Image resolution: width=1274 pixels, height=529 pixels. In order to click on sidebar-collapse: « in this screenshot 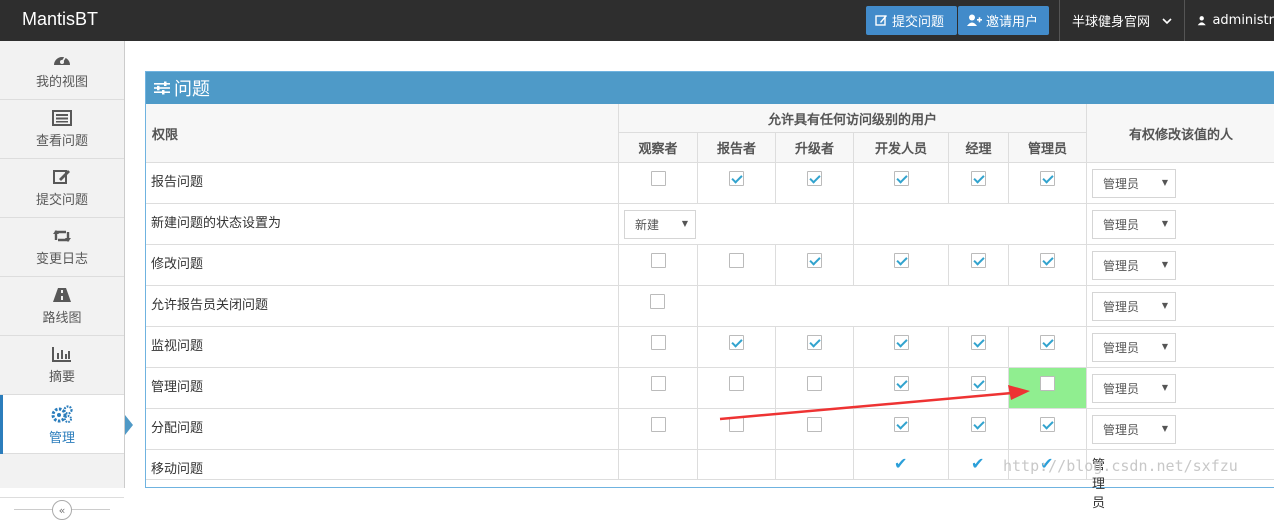, I will do `click(62, 513)`.